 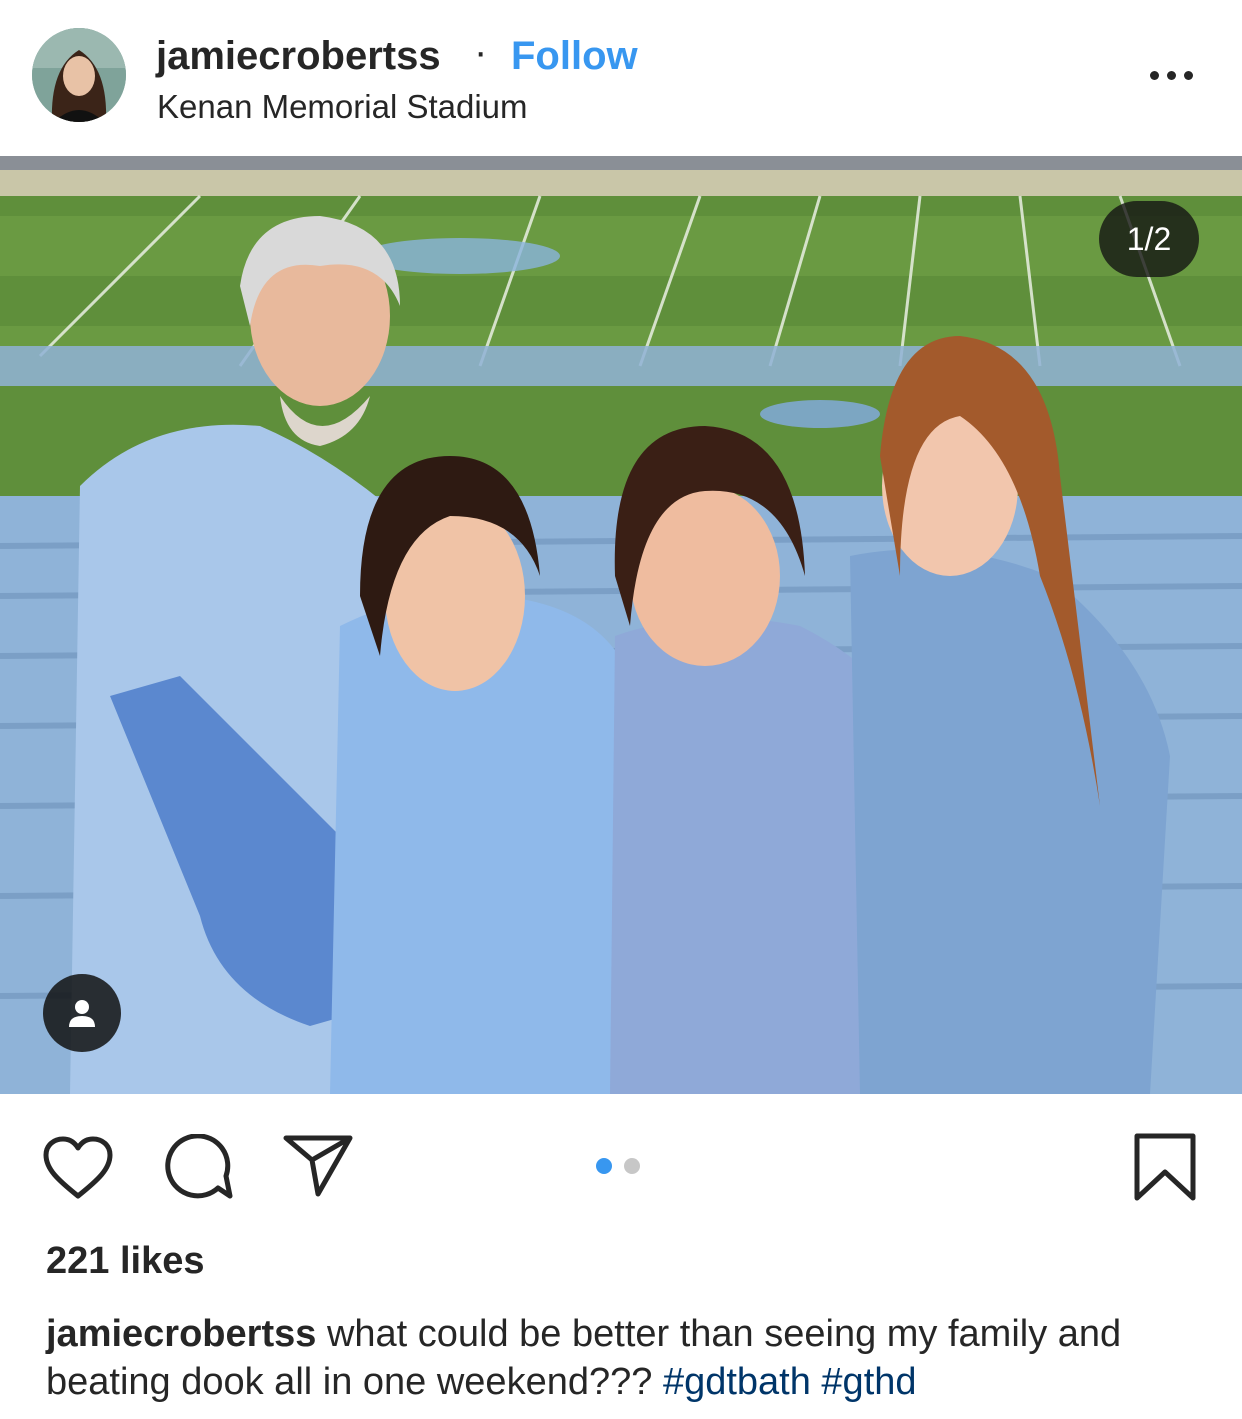 What do you see at coordinates (737, 1382) in the screenshot?
I see `hashtag-link: #gdtbath` at bounding box center [737, 1382].